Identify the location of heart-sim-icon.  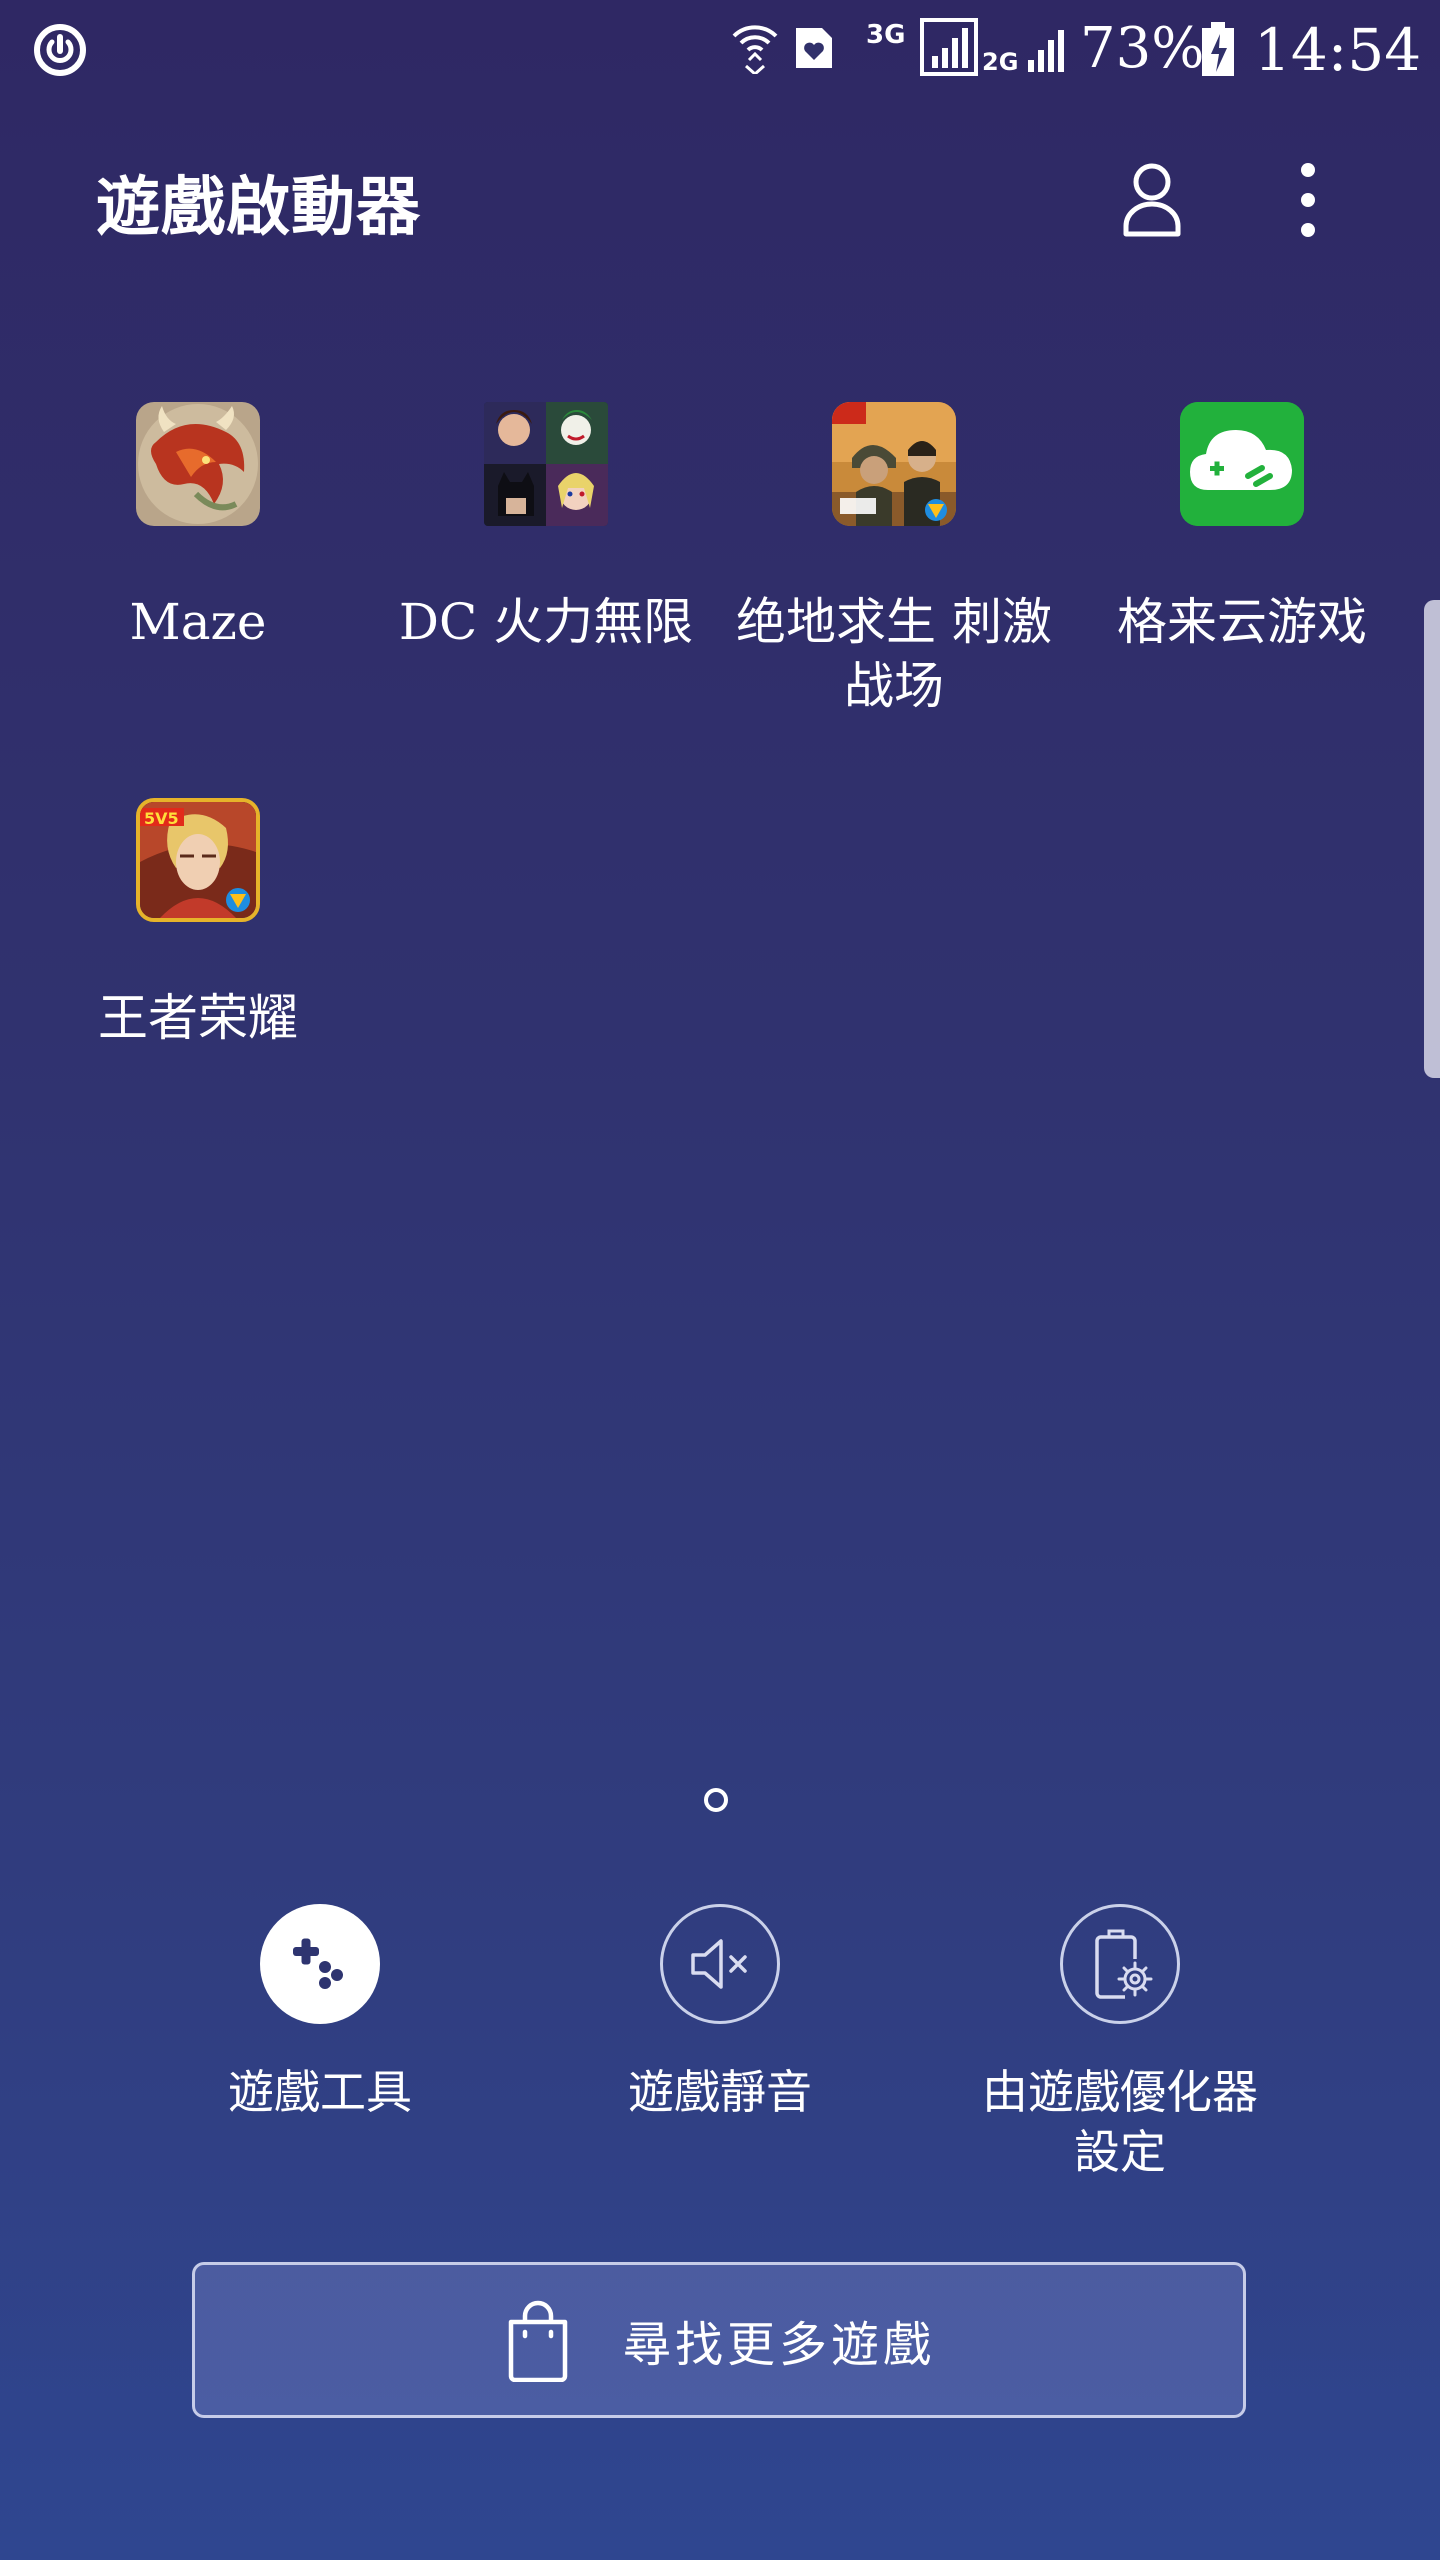
(814, 48).